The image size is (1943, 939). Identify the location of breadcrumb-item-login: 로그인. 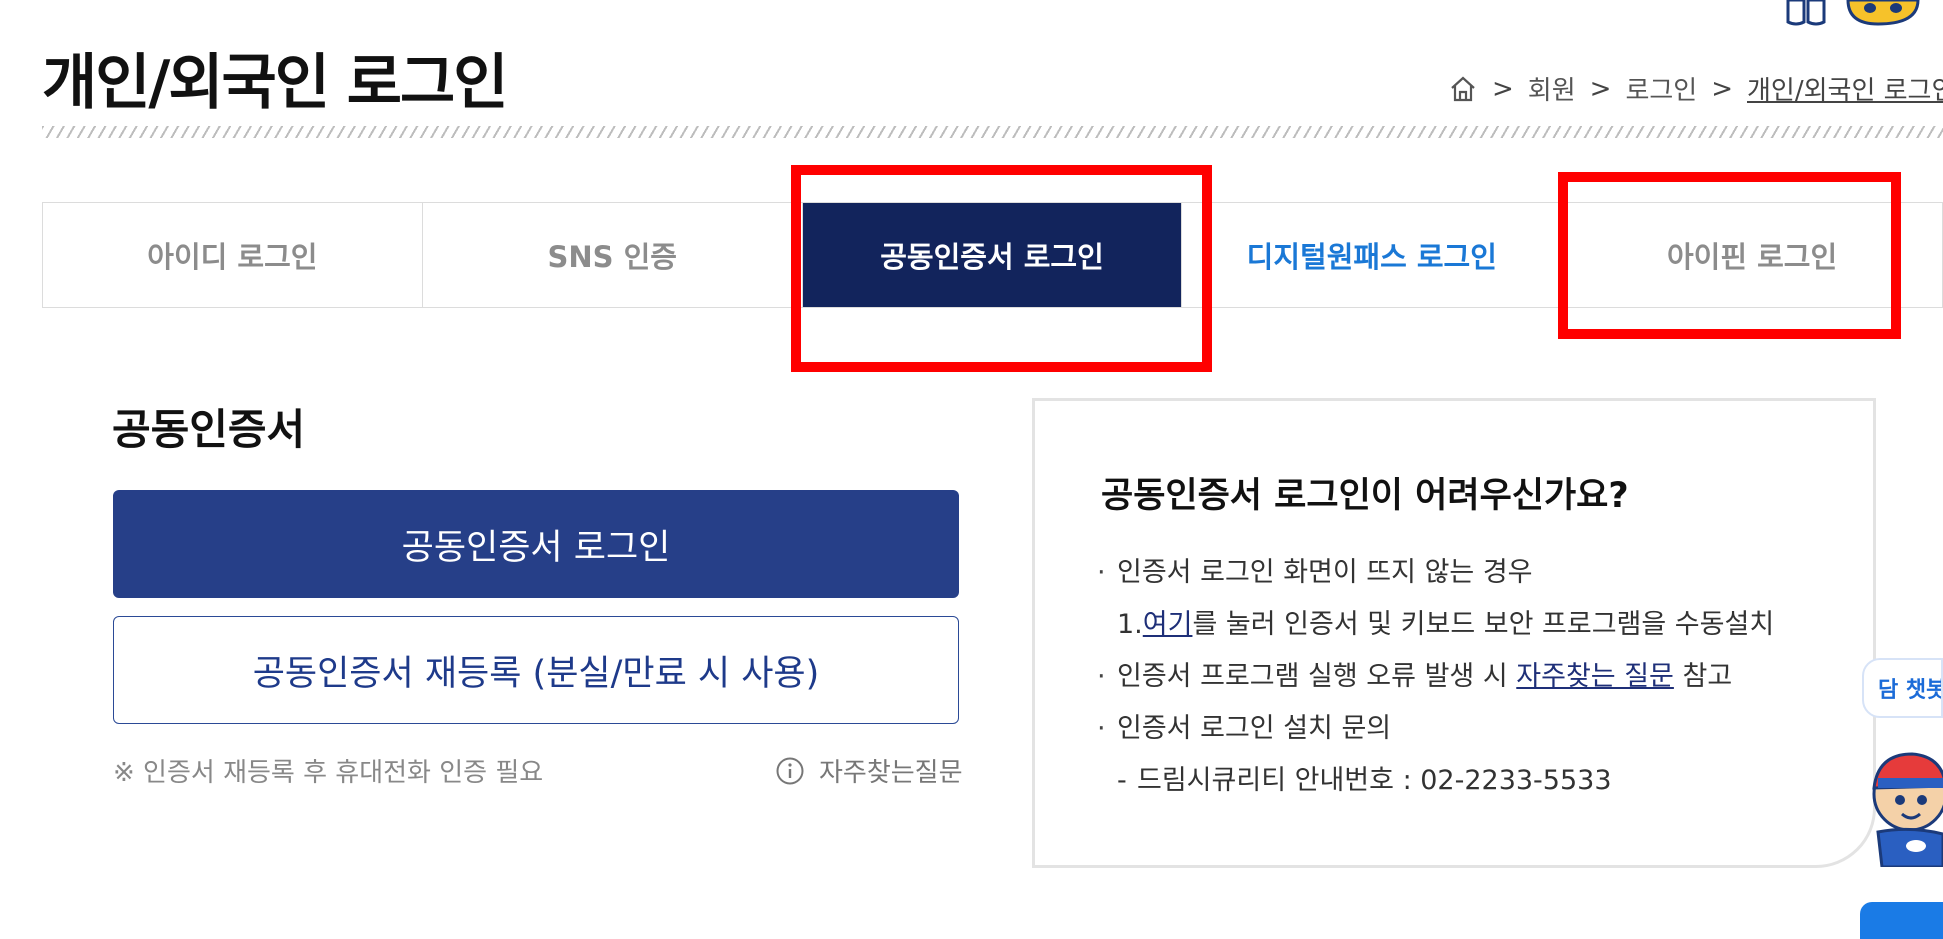
(1661, 88).